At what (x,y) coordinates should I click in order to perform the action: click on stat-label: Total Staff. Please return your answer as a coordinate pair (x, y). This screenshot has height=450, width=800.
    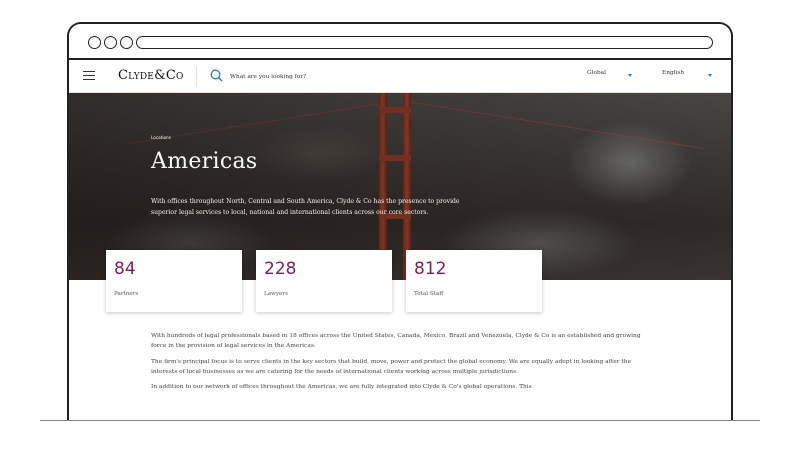
    Looking at the image, I should click on (429, 294).